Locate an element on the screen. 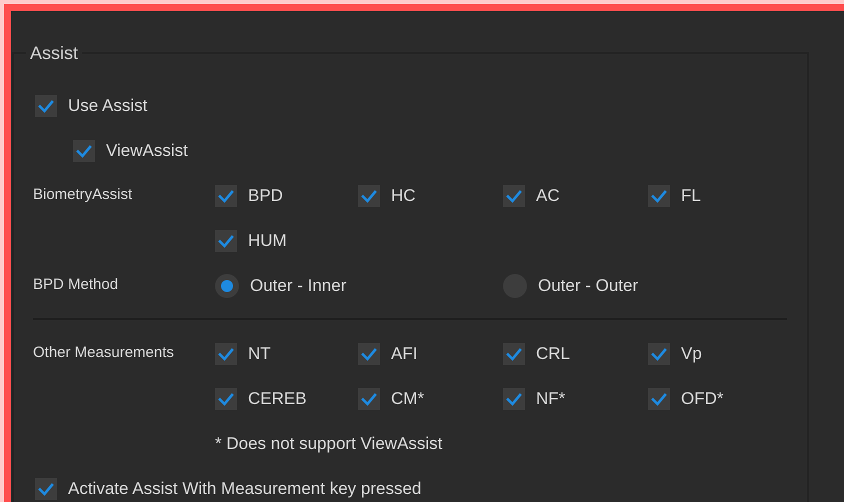  checkbox-label: CRL is located at coordinates (553, 353).